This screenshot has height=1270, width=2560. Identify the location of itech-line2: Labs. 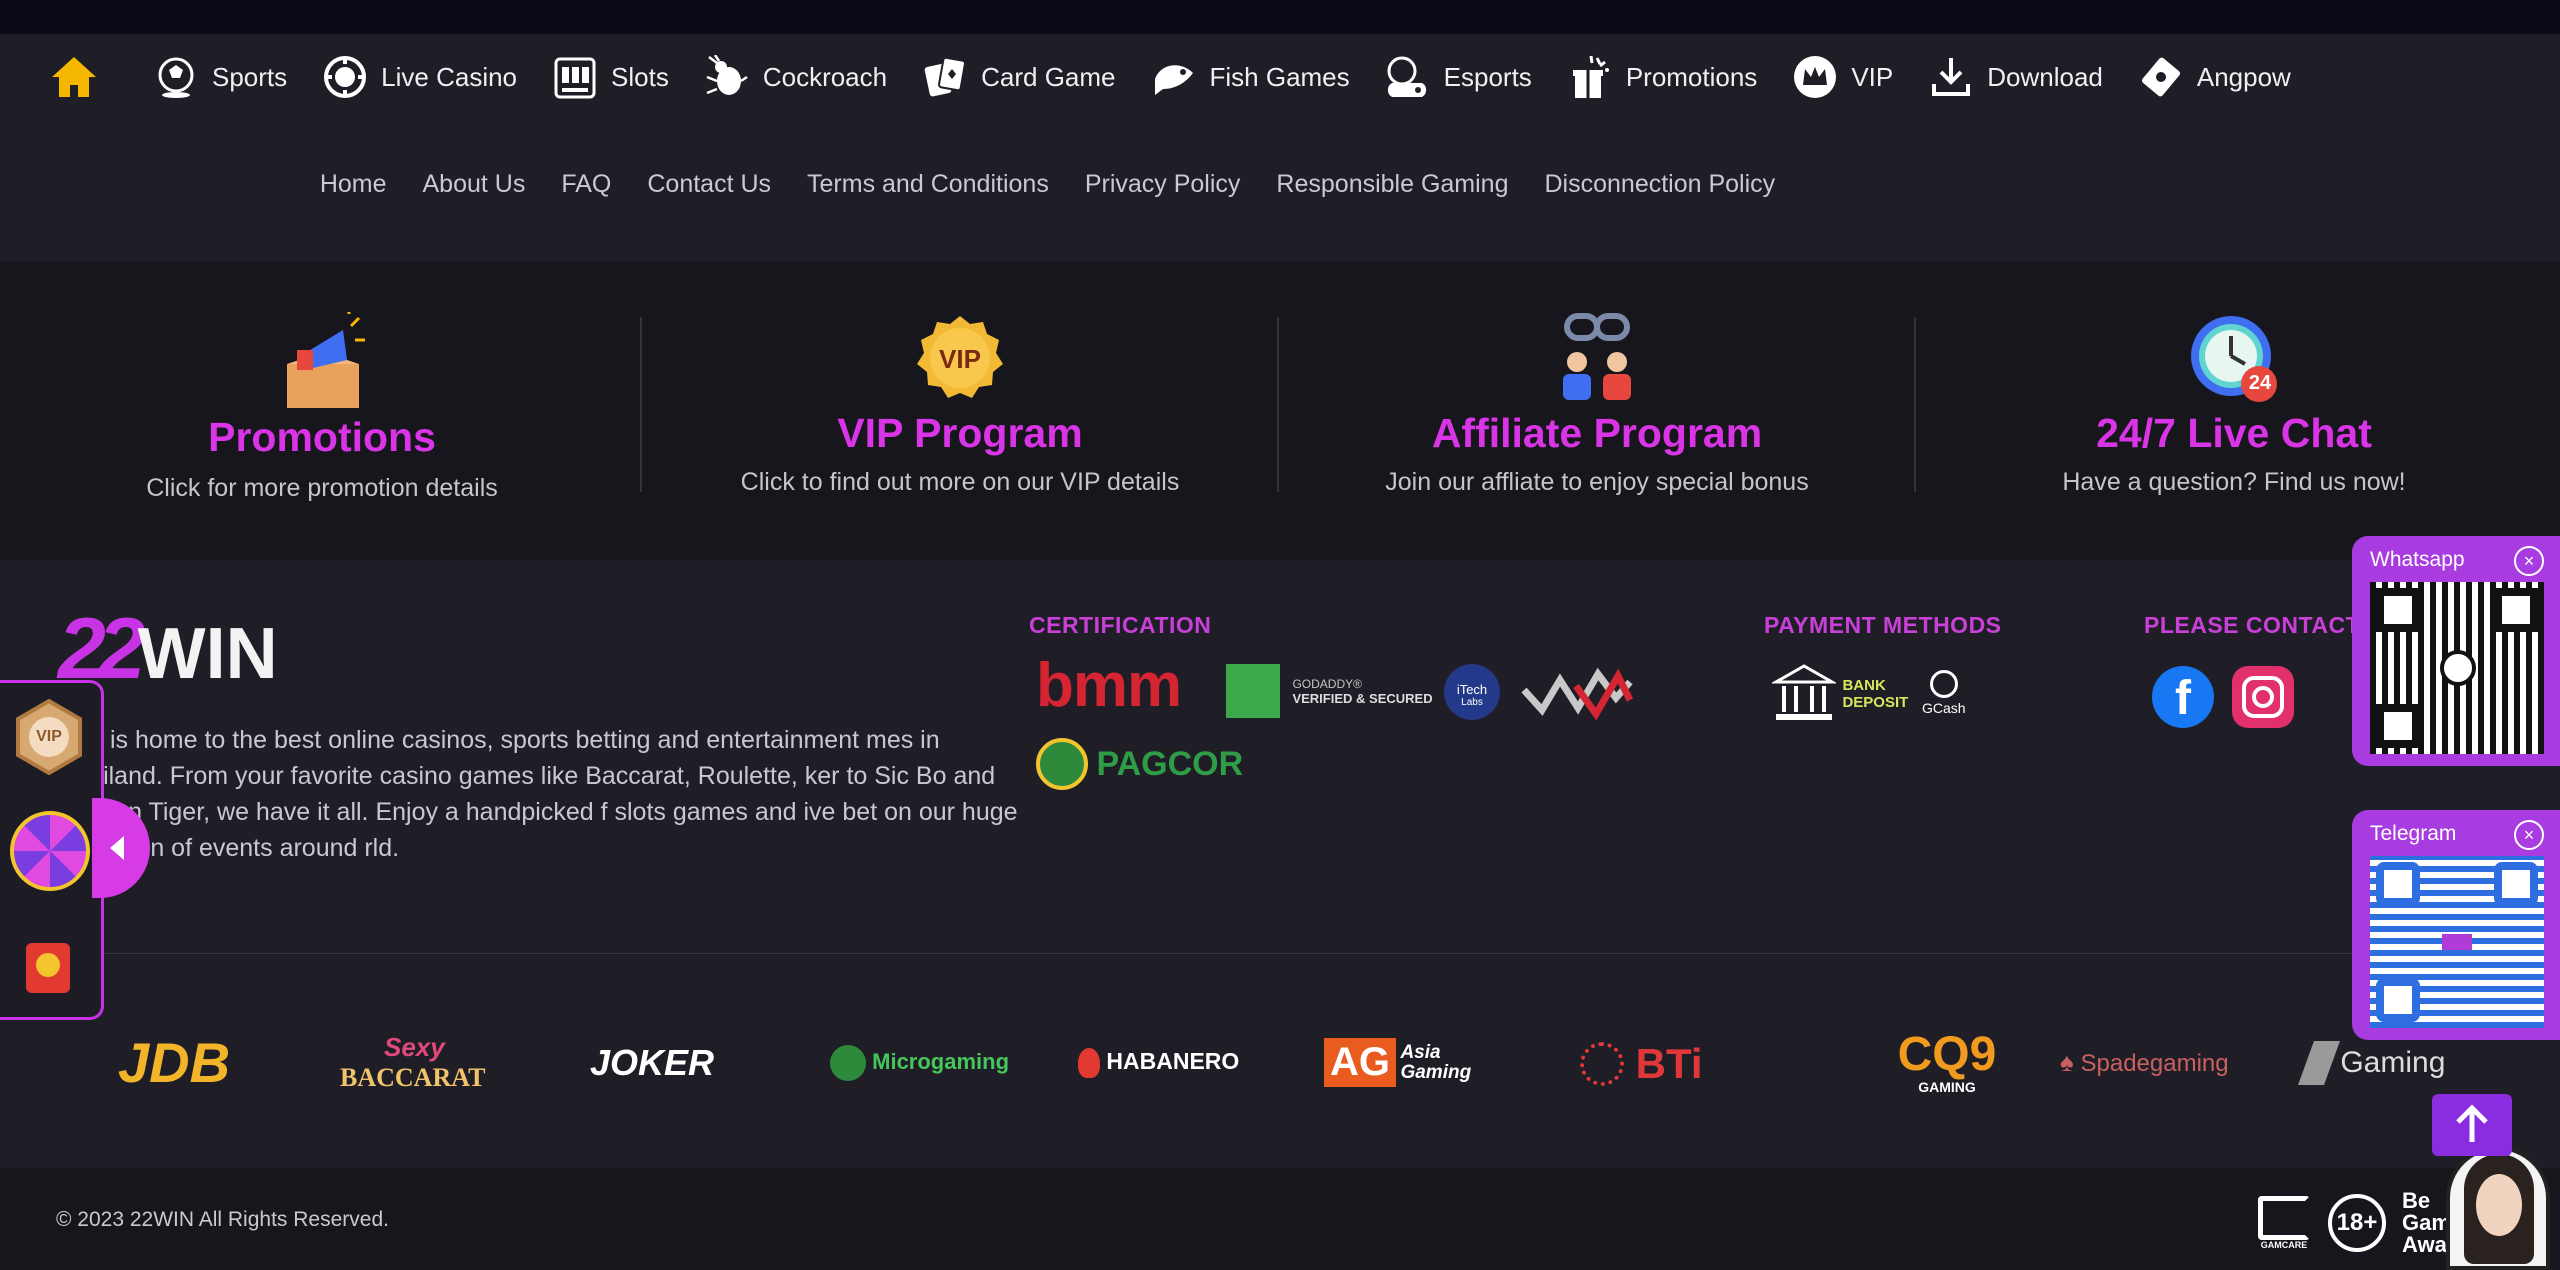
(1472, 702).